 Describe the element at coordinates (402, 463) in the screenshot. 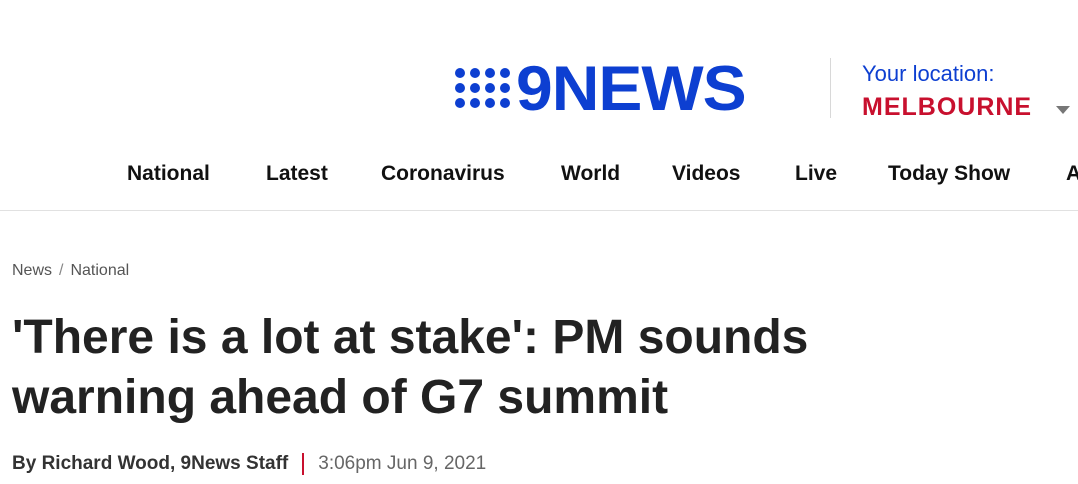

I see `publish-timestamp: 3:06pm Jun 9, 2021` at that location.